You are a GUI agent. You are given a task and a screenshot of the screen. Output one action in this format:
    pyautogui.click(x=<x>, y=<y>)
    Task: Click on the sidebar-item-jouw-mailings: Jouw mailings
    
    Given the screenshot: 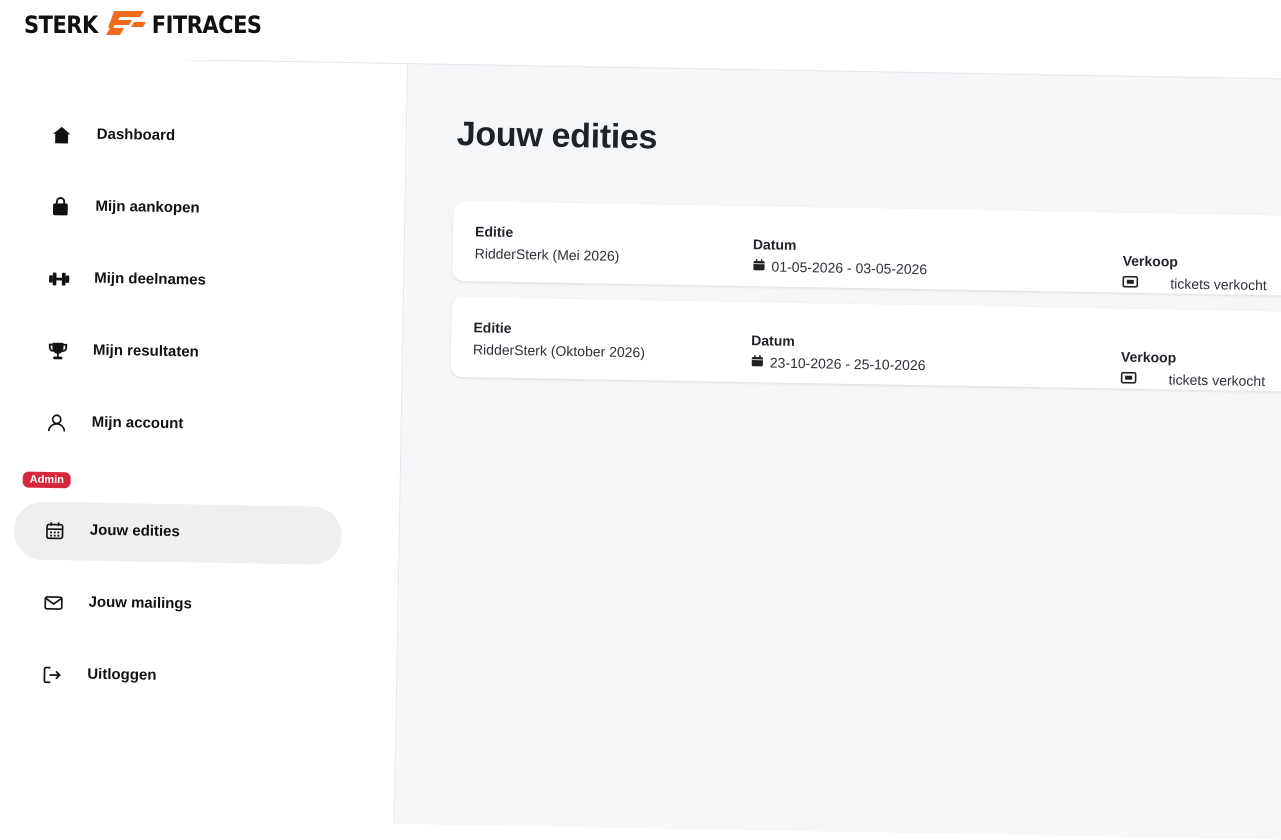 What is the action you would take?
    pyautogui.click(x=176, y=605)
    